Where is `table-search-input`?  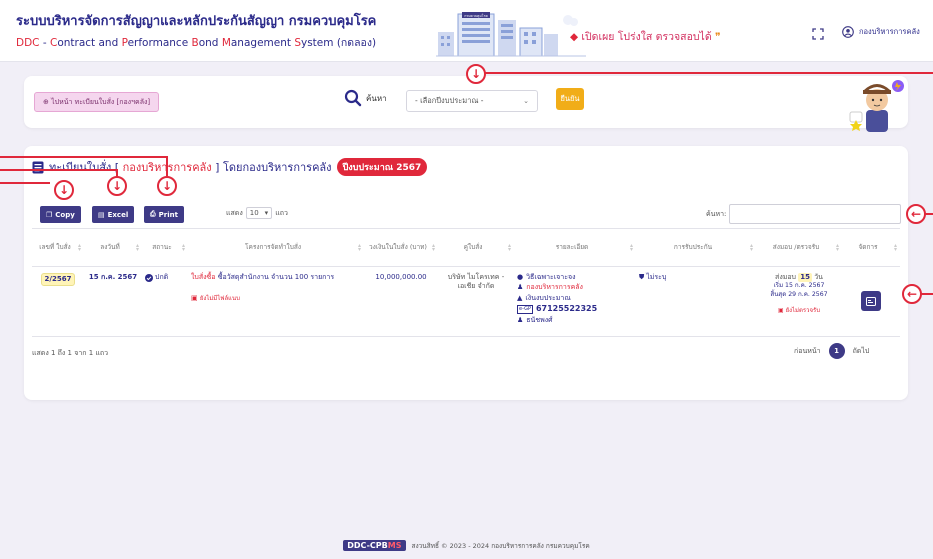
table-search-input is located at coordinates (815, 214).